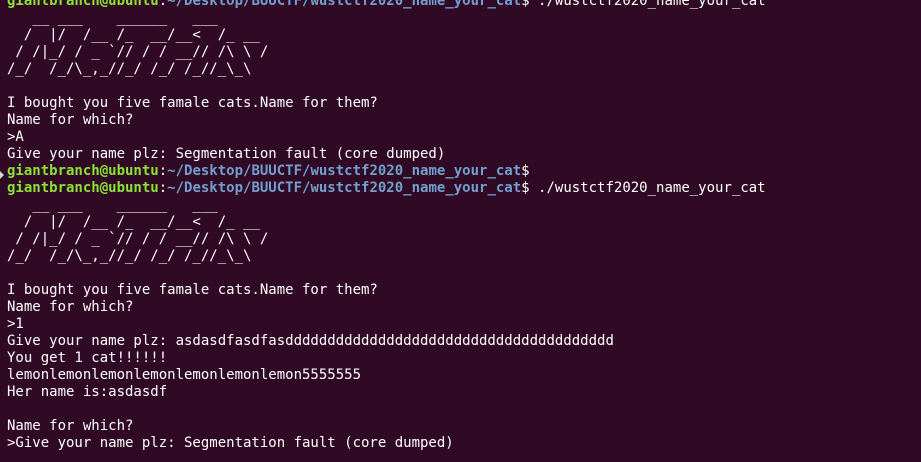 The image size is (921, 462). I want to click on scroll-mark-icon, so click(2, 175).